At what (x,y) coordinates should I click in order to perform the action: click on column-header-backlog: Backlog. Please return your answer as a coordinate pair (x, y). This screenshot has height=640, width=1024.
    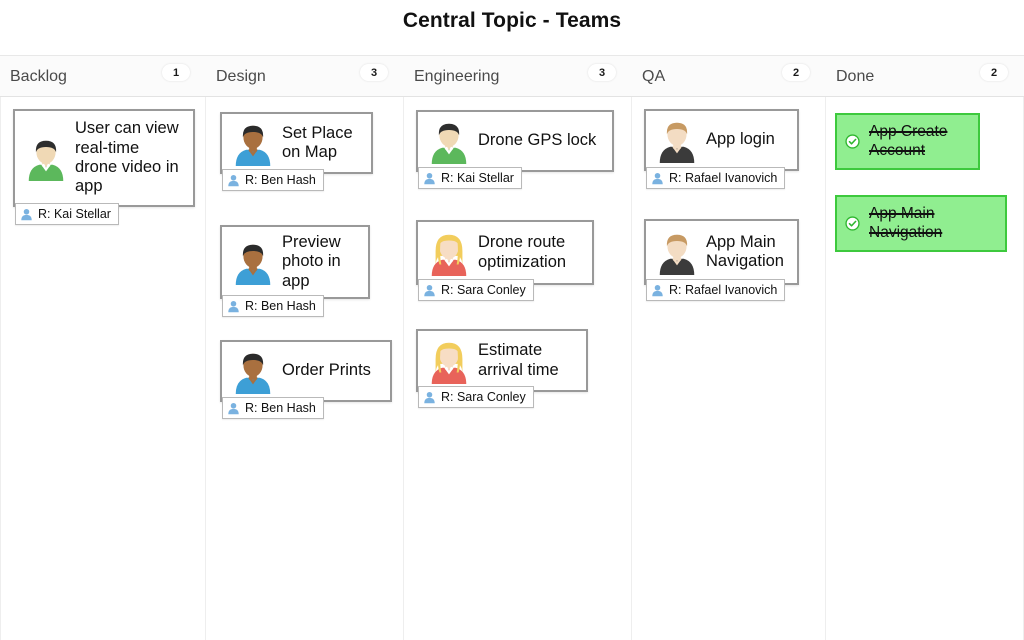
    Looking at the image, I should click on (38, 77).